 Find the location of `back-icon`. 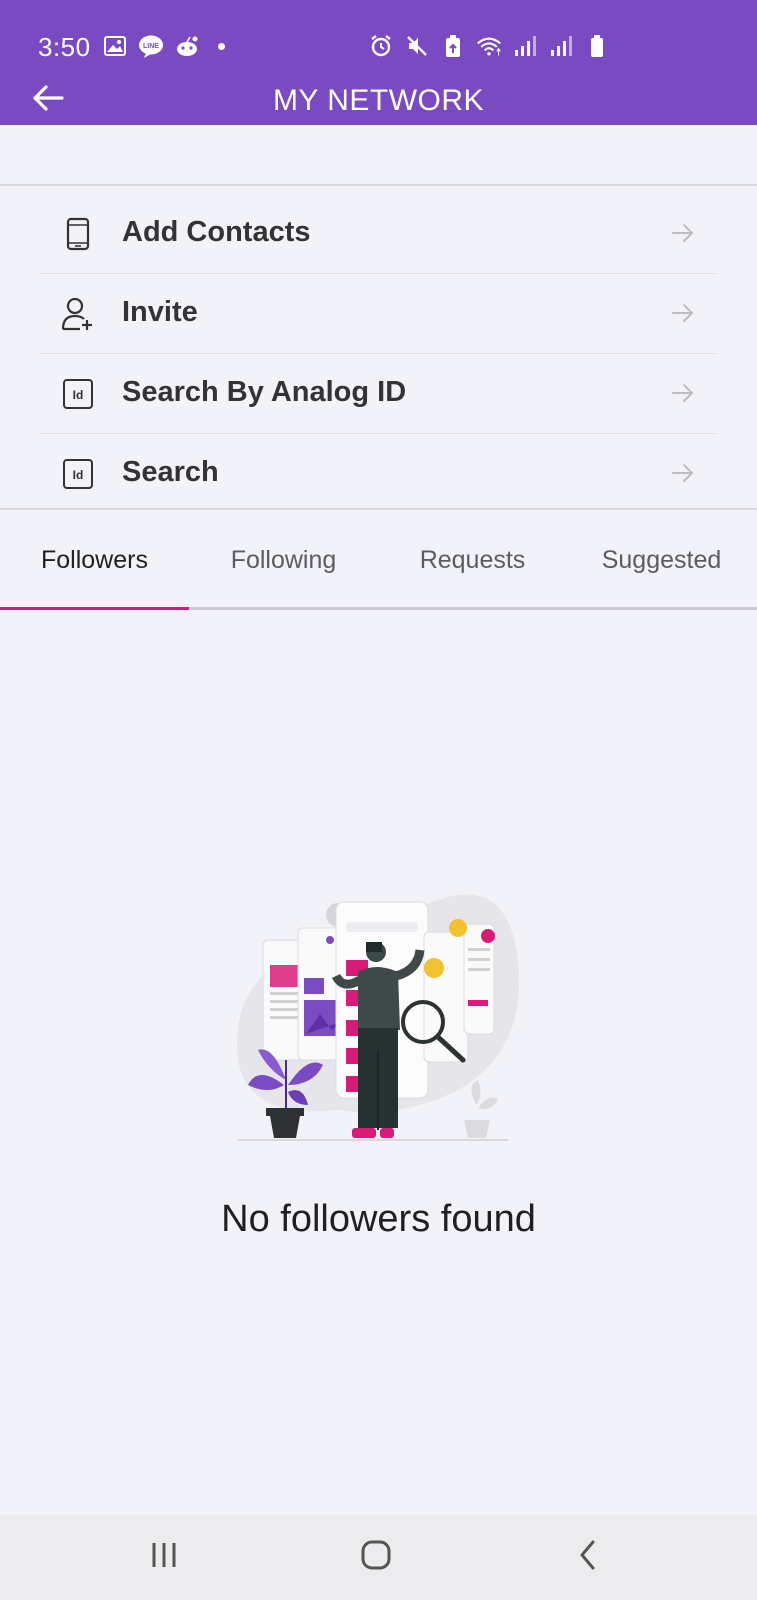

back-icon is located at coordinates (588, 1557).